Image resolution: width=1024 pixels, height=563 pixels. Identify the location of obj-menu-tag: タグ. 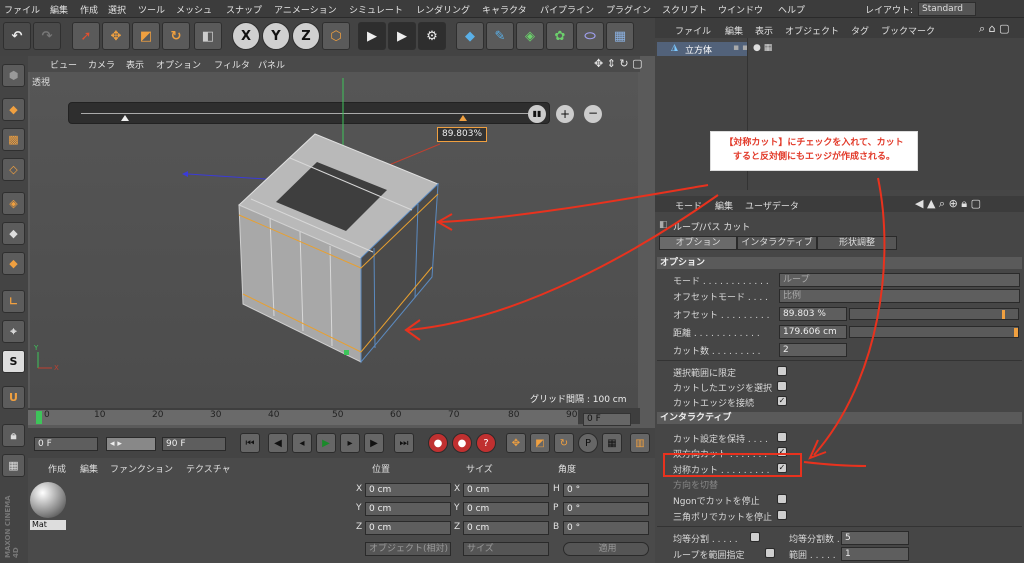
(860, 30).